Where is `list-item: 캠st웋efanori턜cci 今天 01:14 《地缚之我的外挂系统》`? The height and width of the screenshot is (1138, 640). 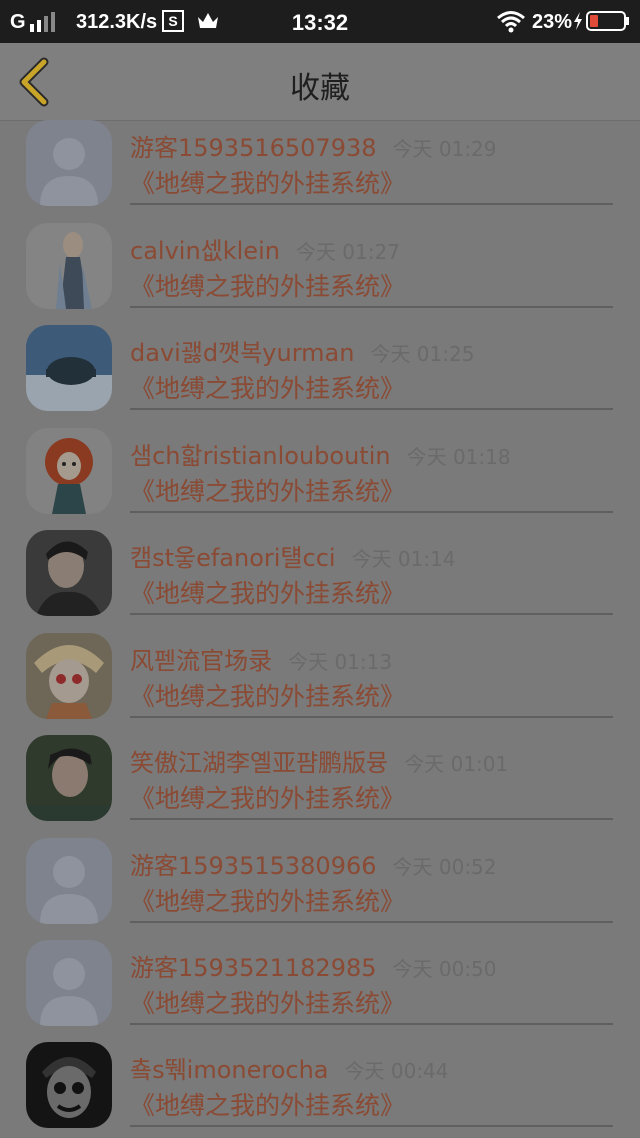 list-item: 캠st웋efanori턜cci 今天 01:14 《地缚之我的外挂系统》 is located at coordinates (320, 581).